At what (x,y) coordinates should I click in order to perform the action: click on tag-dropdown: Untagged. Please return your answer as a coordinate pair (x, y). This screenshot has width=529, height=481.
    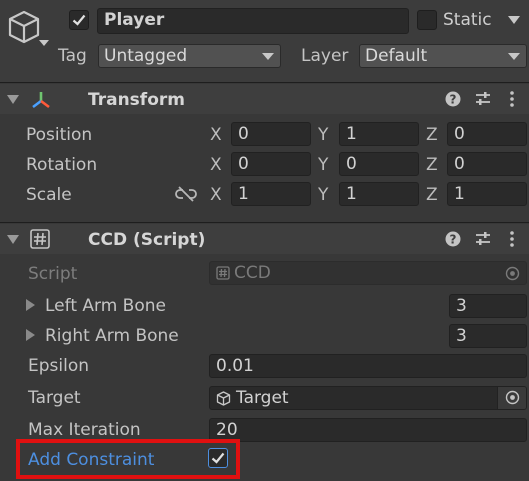
    Looking at the image, I should click on (189, 56).